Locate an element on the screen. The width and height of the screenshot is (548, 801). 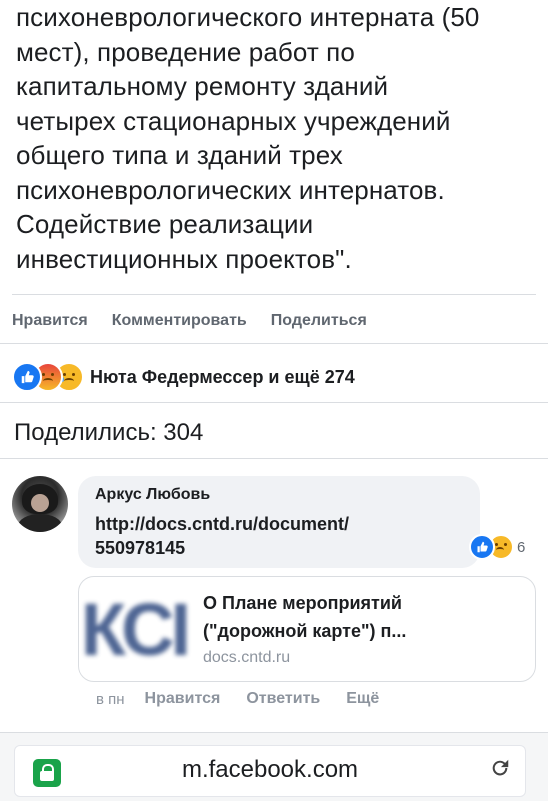
post-text-line: общего типа и зданий трех is located at coordinates (179, 155).